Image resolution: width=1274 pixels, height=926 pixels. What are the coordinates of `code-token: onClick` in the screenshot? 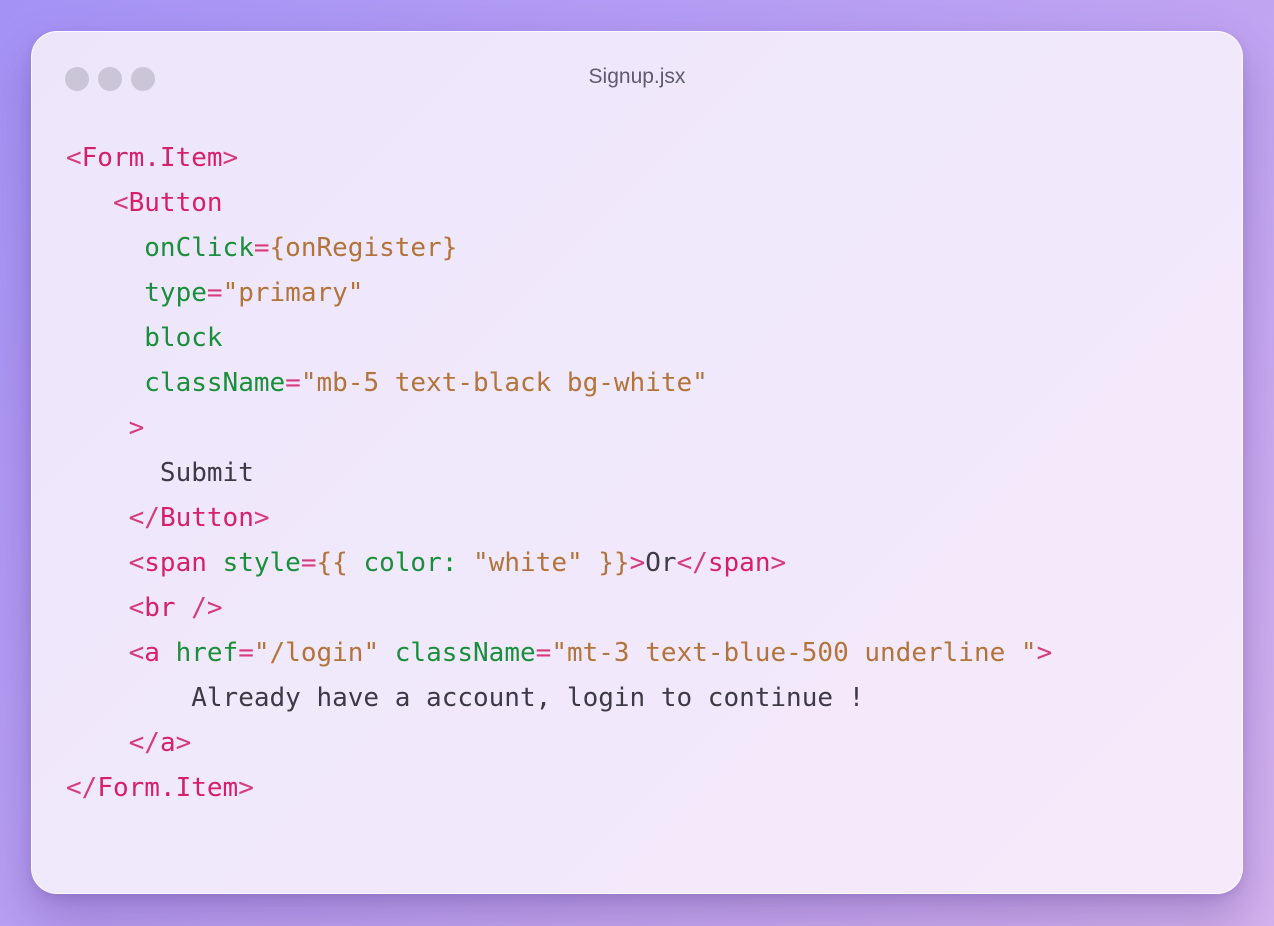 It's located at (199, 248).